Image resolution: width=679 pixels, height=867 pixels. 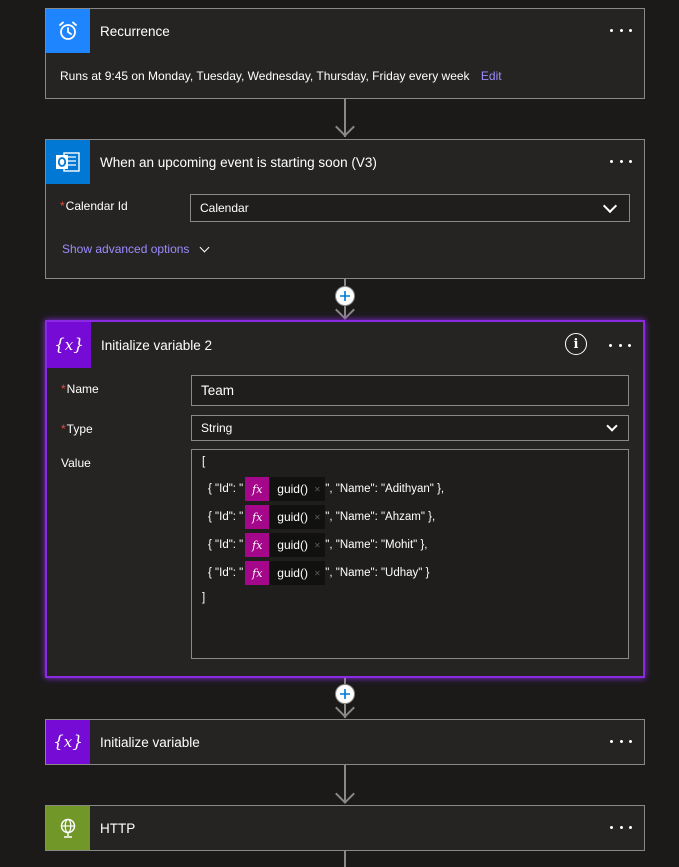 I want to click on name-label: *Name, so click(x=80, y=389).